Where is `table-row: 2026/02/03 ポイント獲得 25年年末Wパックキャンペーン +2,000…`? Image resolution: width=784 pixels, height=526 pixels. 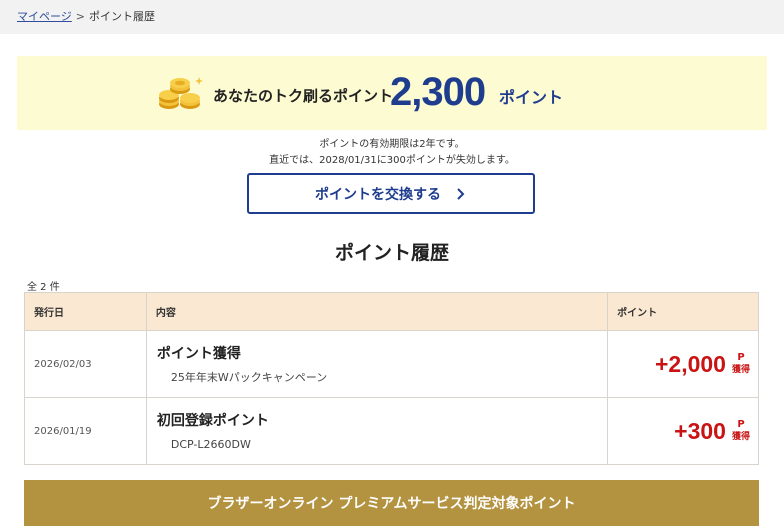 table-row: 2026/02/03 ポイント獲得 25年年末Wパックキャンペーン +2,000… is located at coordinates (391, 364).